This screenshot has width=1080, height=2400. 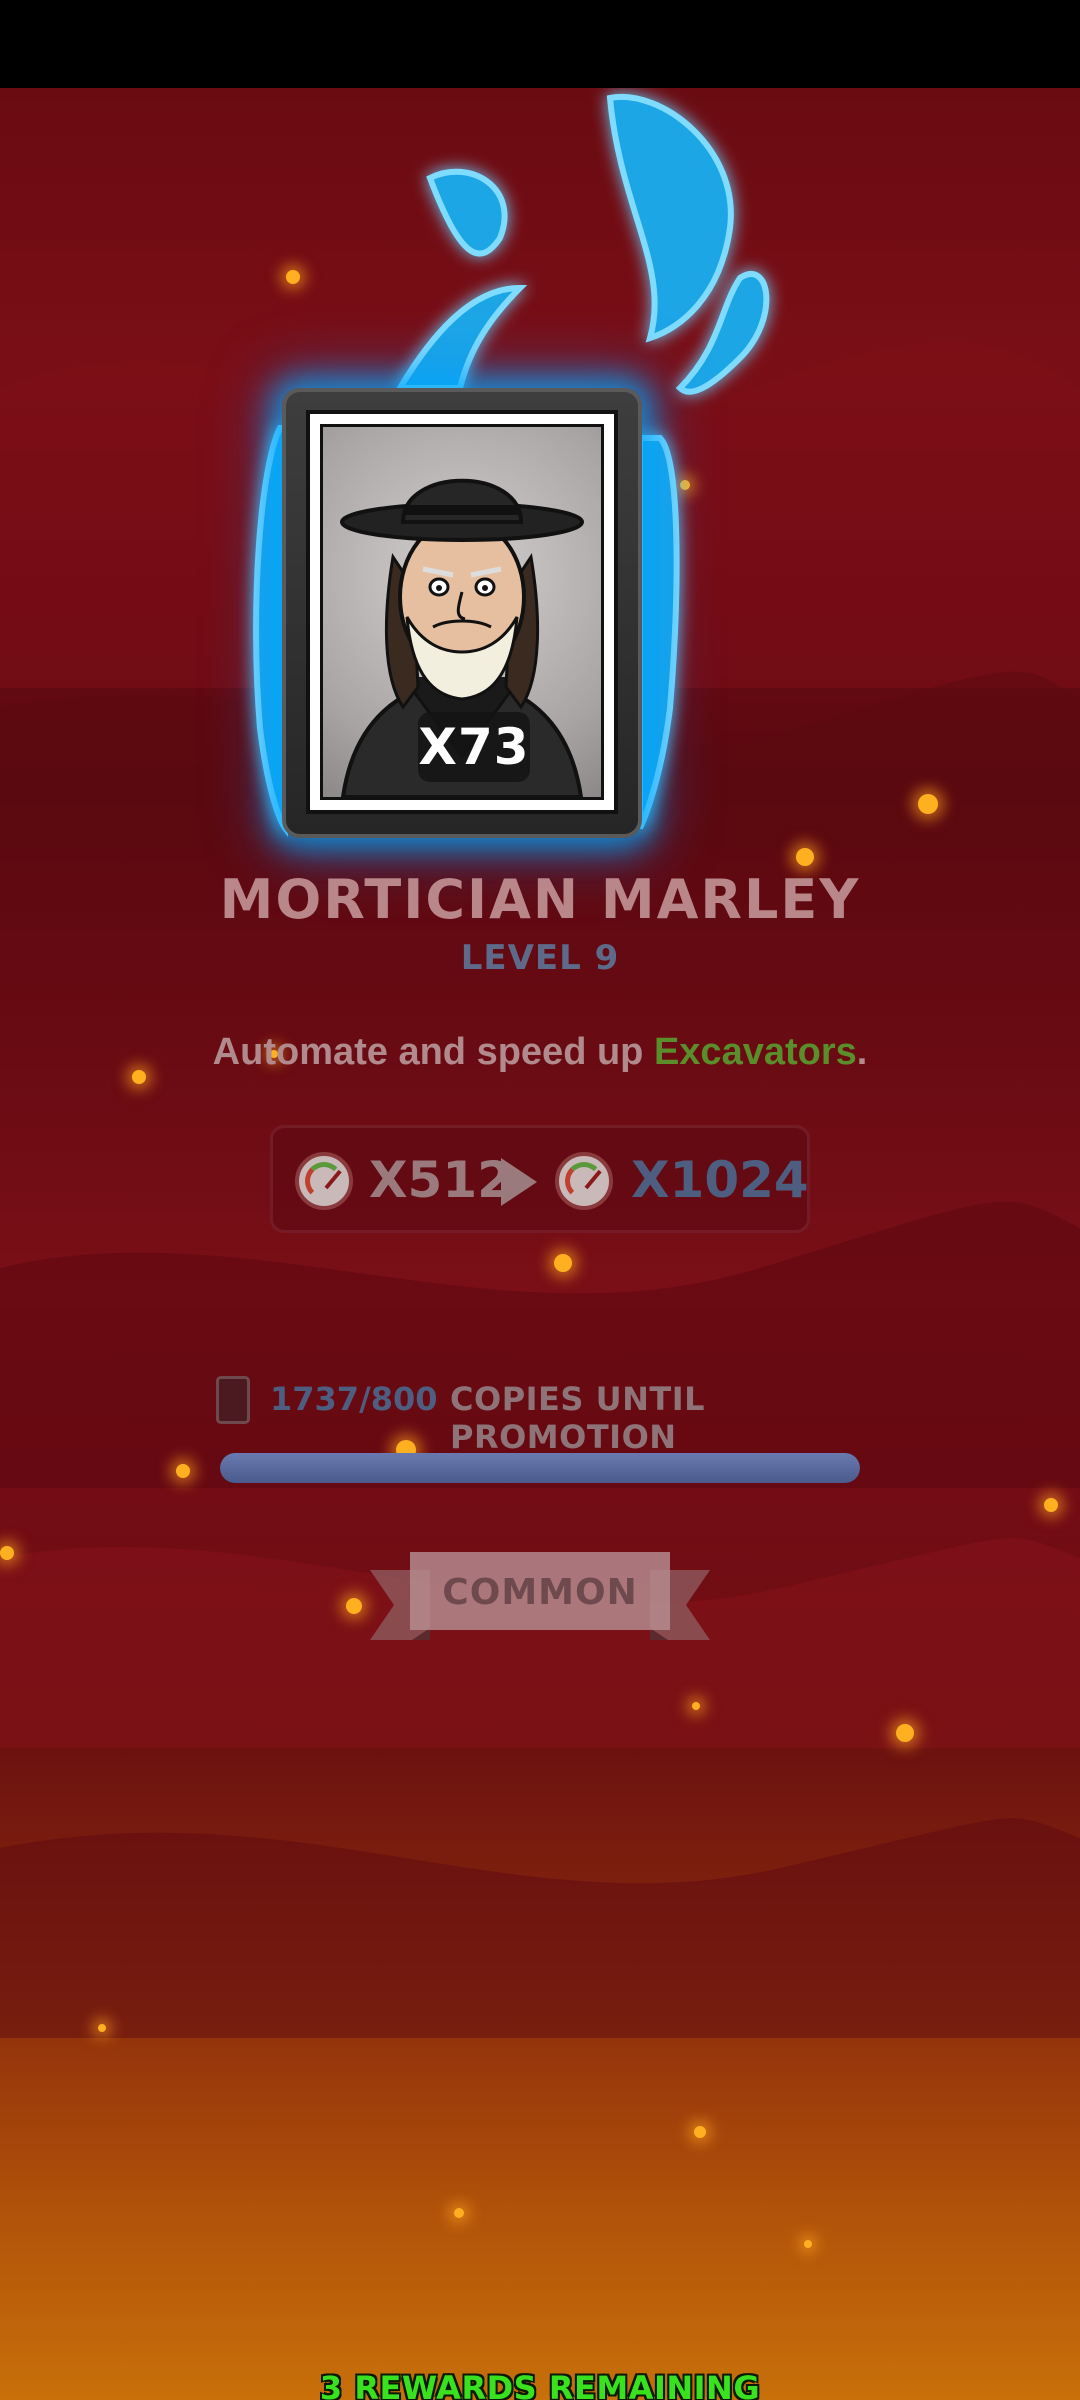 I want to click on card-icon, so click(x=233, y=1400).